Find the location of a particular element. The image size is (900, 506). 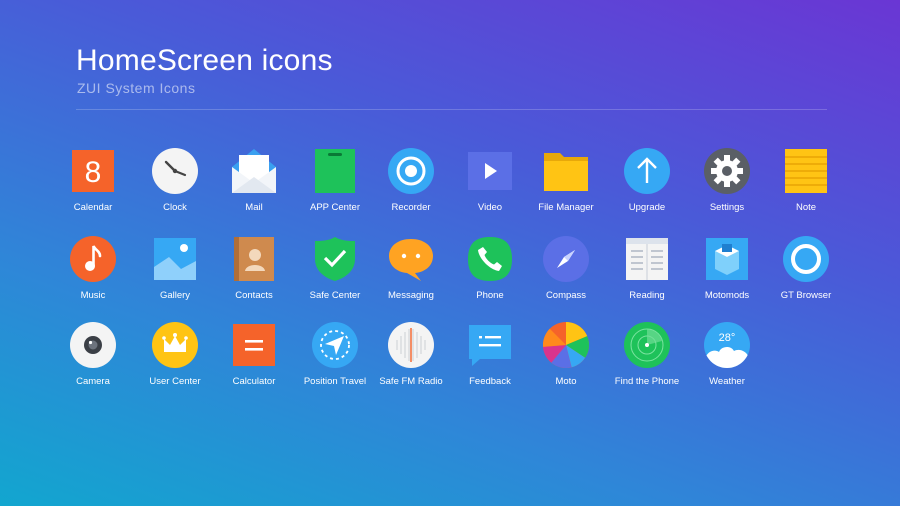

radar-icon is located at coordinates (647, 345).